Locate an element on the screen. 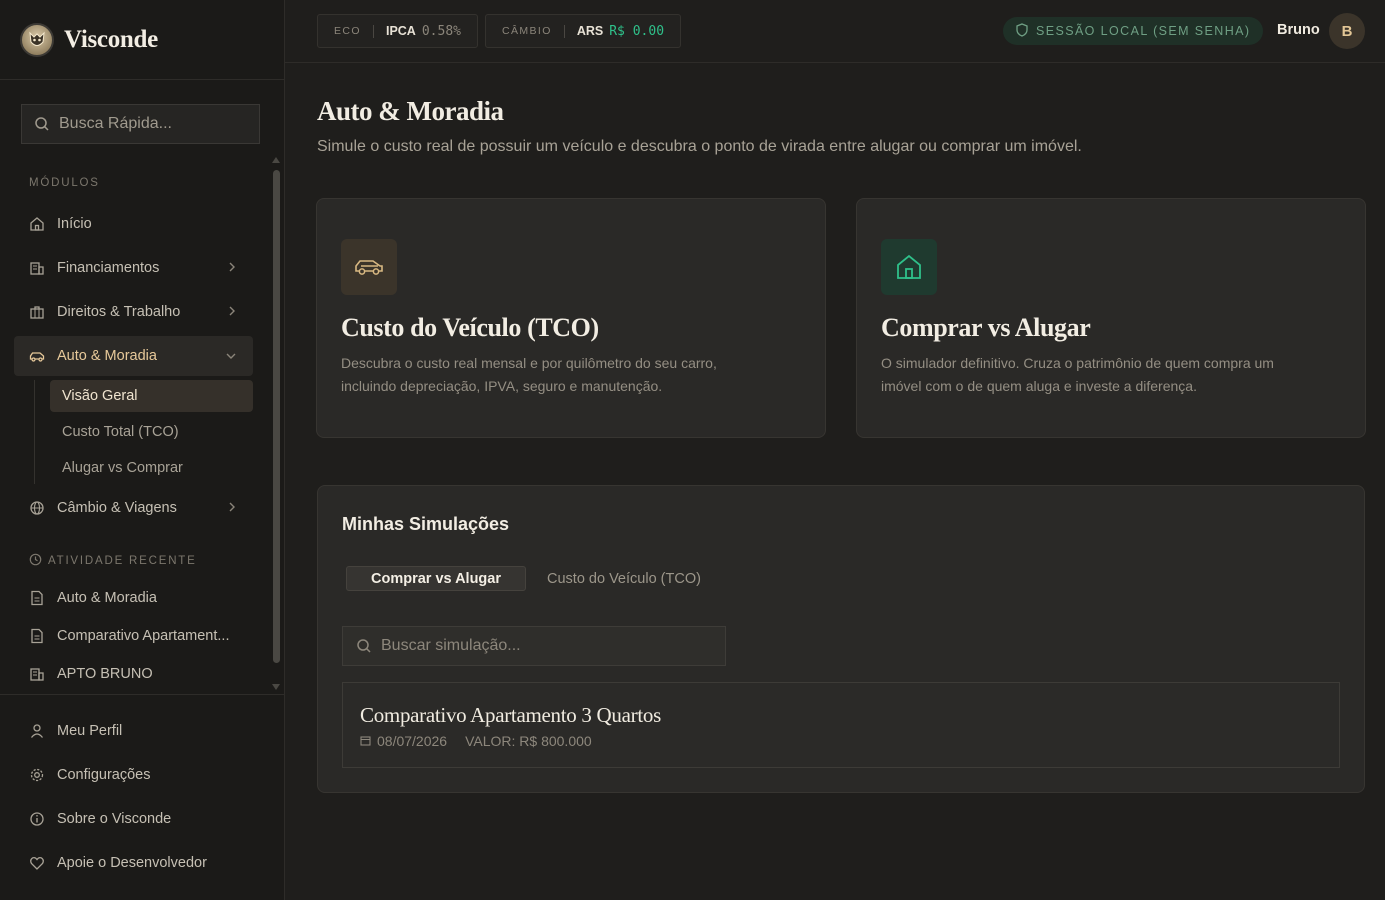 The width and height of the screenshot is (1385, 900). page-title: Auto & Moradia is located at coordinates (410, 111).